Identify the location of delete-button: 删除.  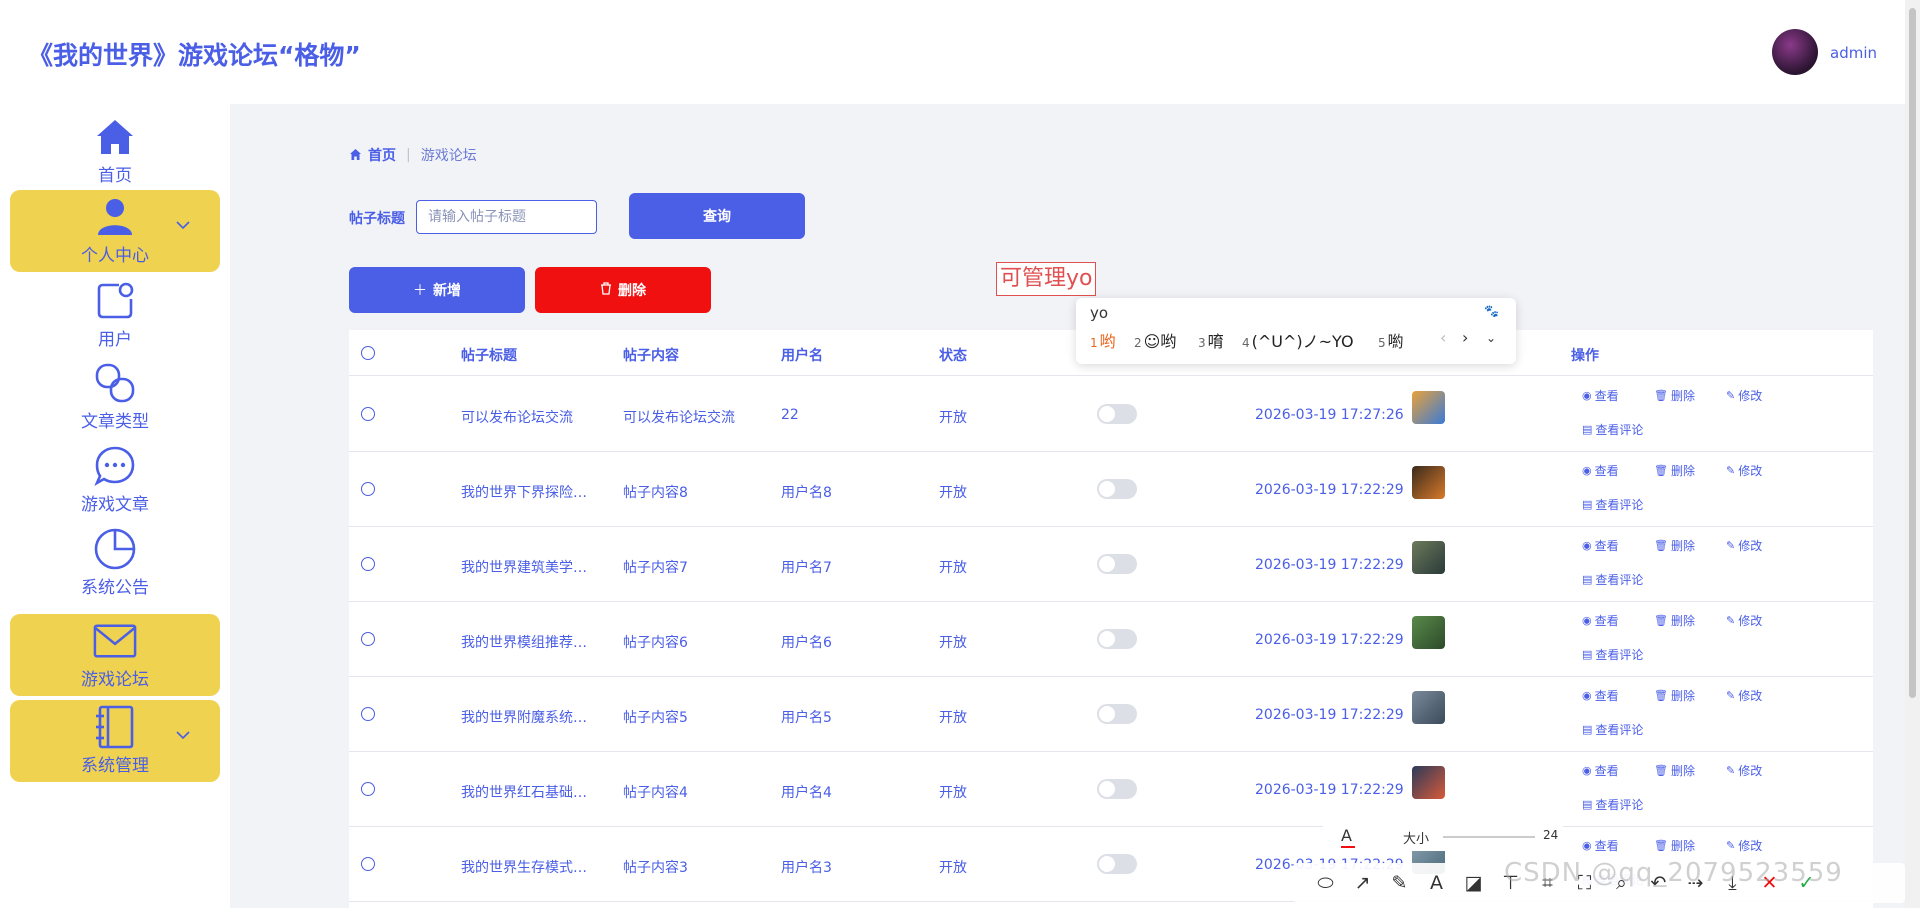
(623, 290).